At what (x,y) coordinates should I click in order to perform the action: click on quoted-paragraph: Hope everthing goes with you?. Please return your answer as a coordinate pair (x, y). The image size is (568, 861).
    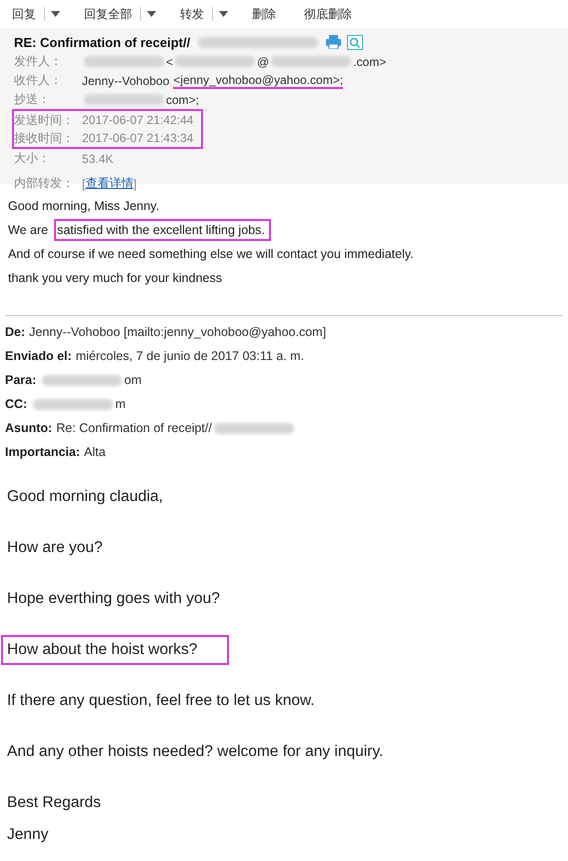
    Looking at the image, I should click on (113, 599).